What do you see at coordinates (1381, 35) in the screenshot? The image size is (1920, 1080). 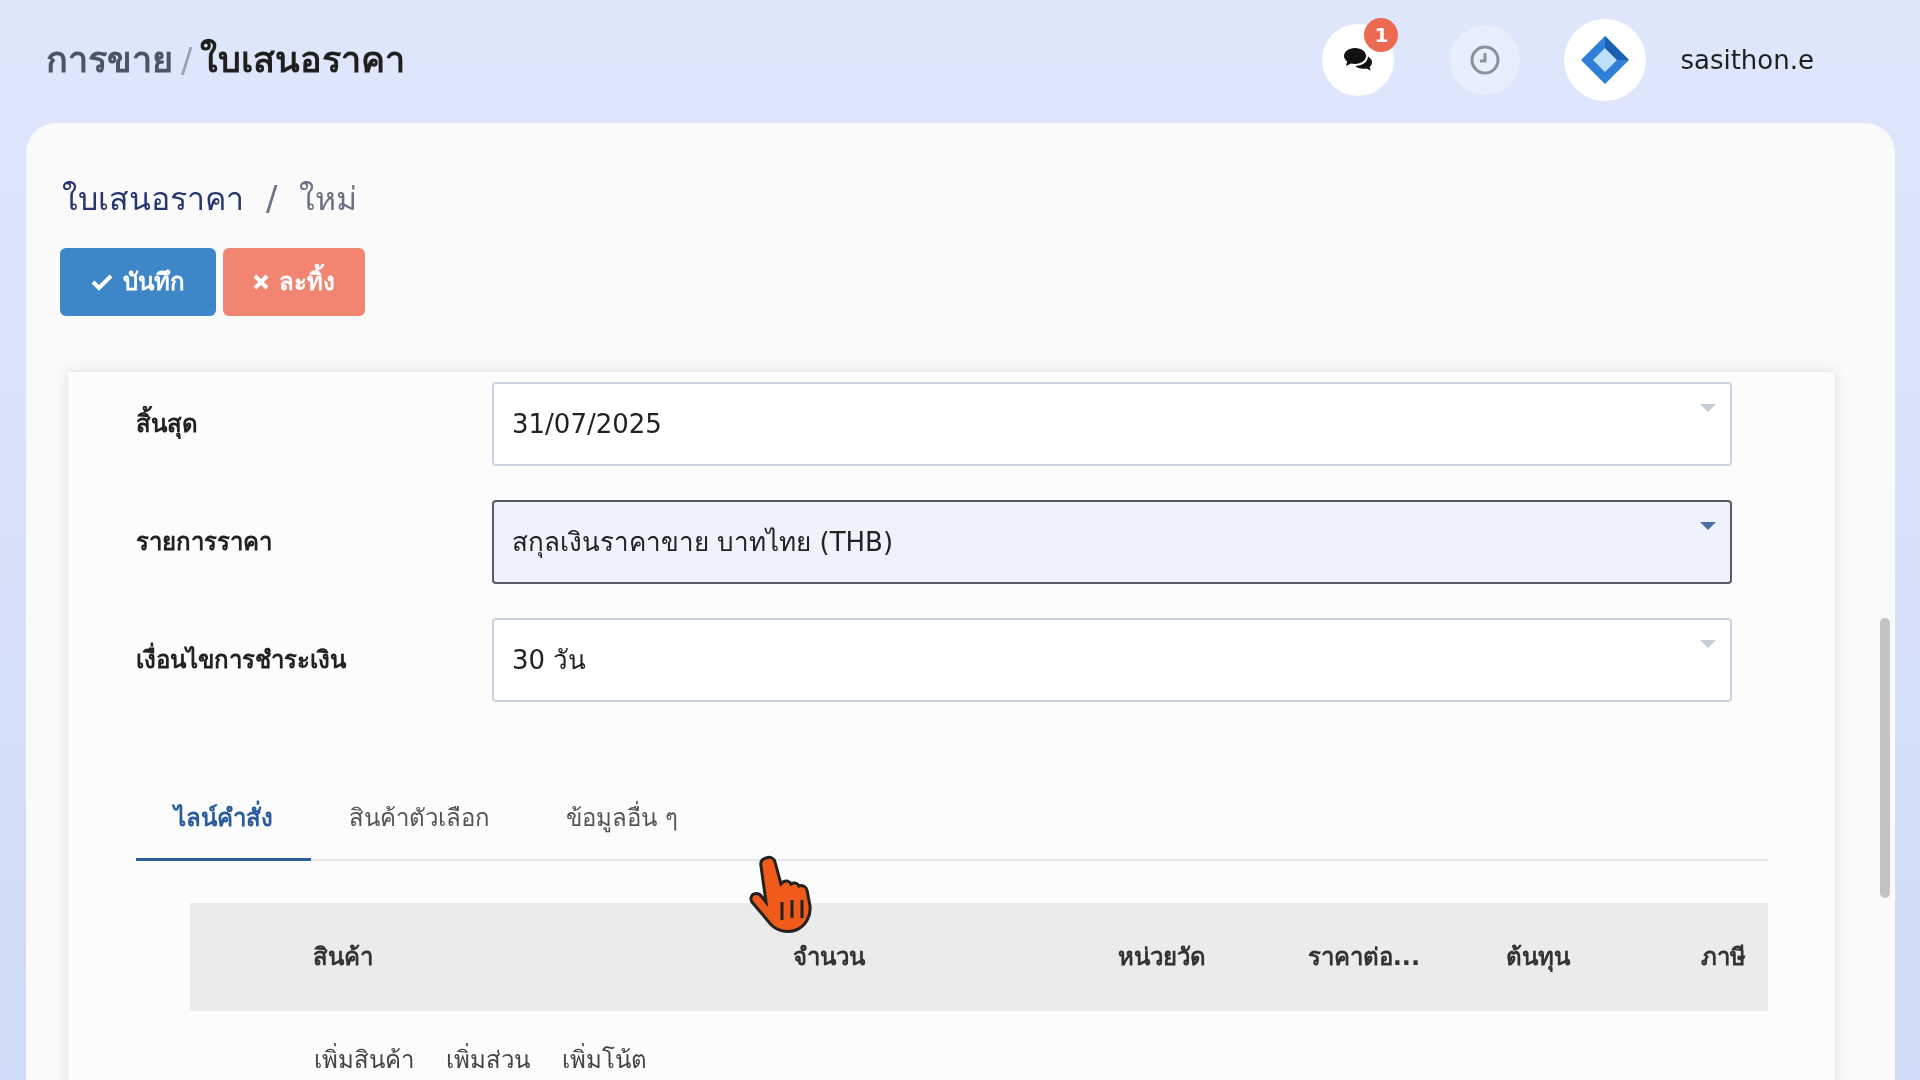 I see `notification-badge: 1` at bounding box center [1381, 35].